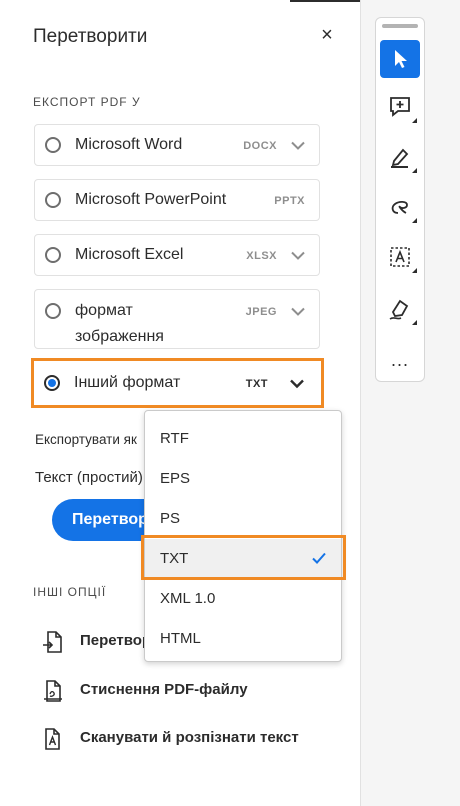 The image size is (460, 806). What do you see at coordinates (53, 311) in the screenshot?
I see `radio-image` at bounding box center [53, 311].